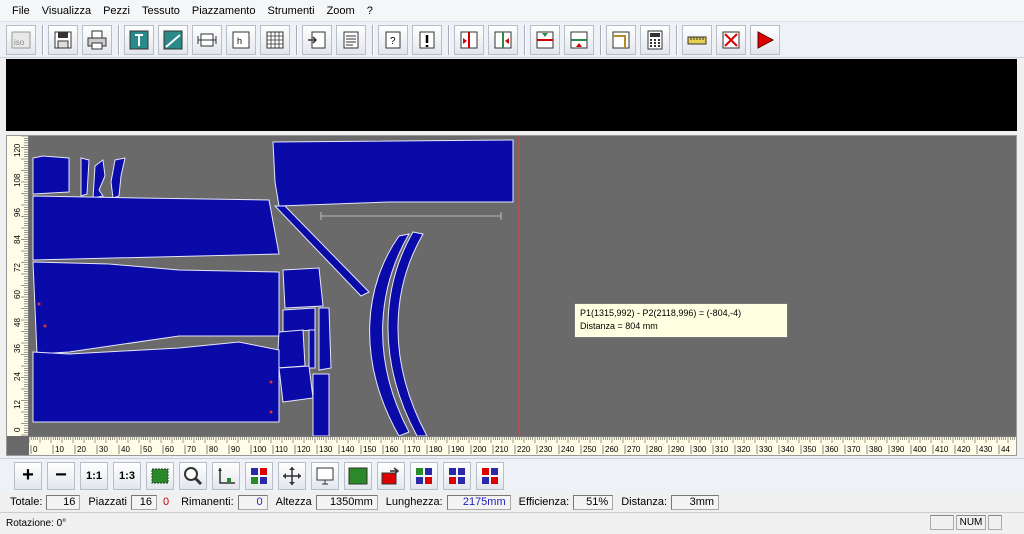 The height and width of the screenshot is (534, 1024). What do you see at coordinates (593, 502) in the screenshot?
I see `efficienza-value: 51%` at bounding box center [593, 502].